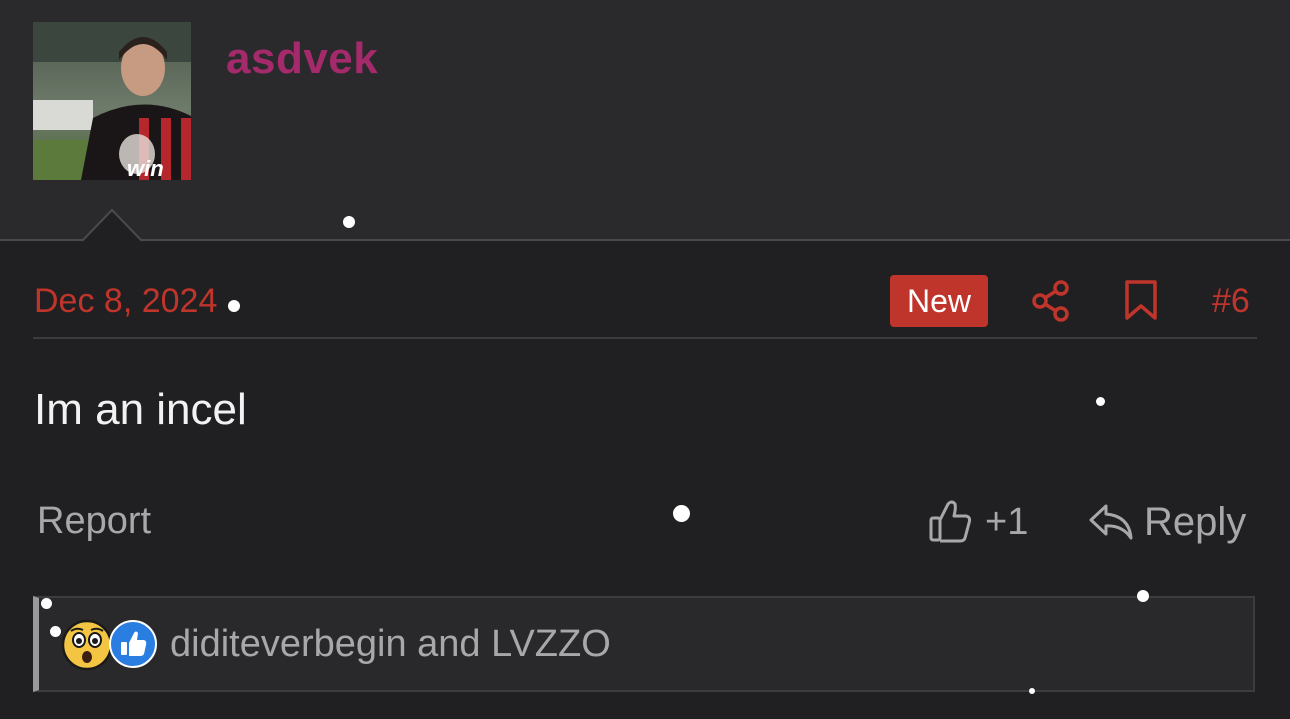 The image size is (1290, 719). What do you see at coordinates (133, 644) in the screenshot?
I see `like-emoji-icon` at bounding box center [133, 644].